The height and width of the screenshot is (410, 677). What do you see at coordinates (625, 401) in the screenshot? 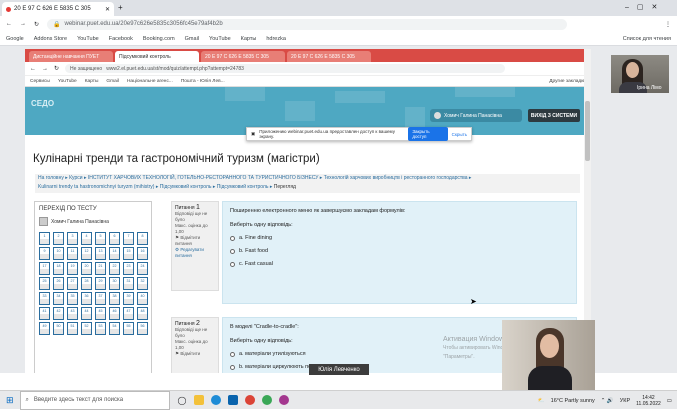
I see `language-indicator: УКР` at bounding box center [625, 401].